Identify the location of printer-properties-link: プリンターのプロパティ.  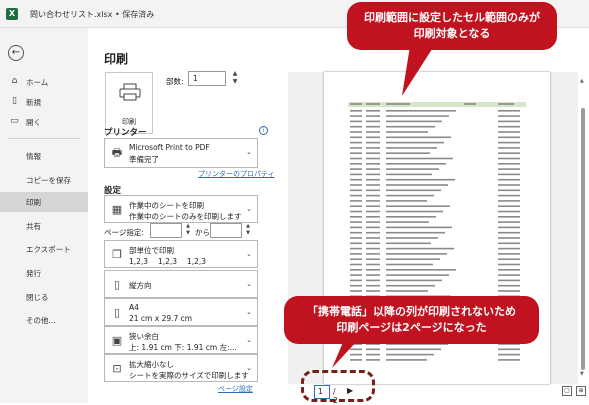
(236, 174).